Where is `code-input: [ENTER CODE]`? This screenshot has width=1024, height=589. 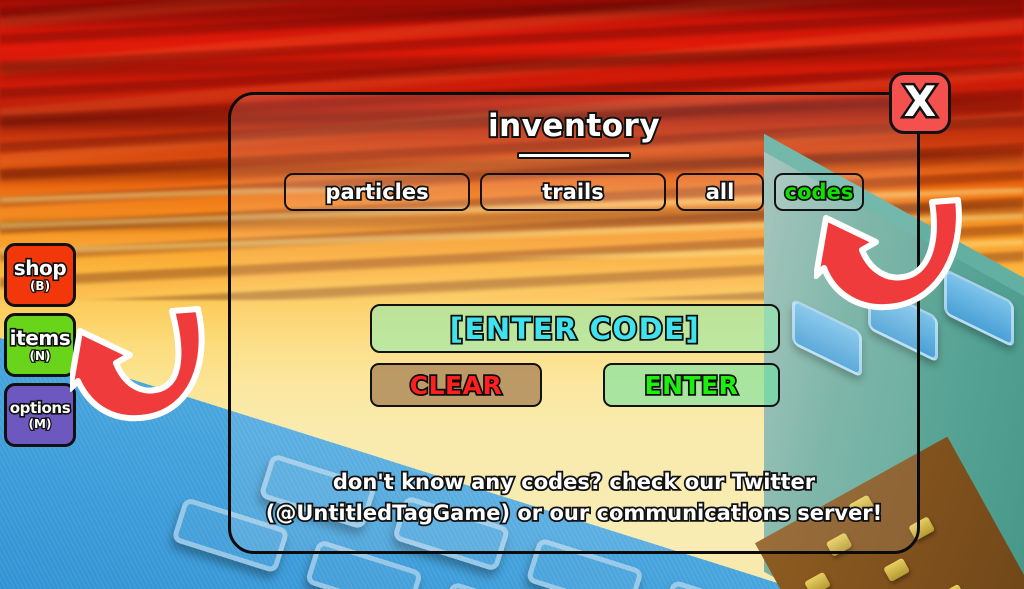
code-input: [ENTER CODE] is located at coordinates (575, 328).